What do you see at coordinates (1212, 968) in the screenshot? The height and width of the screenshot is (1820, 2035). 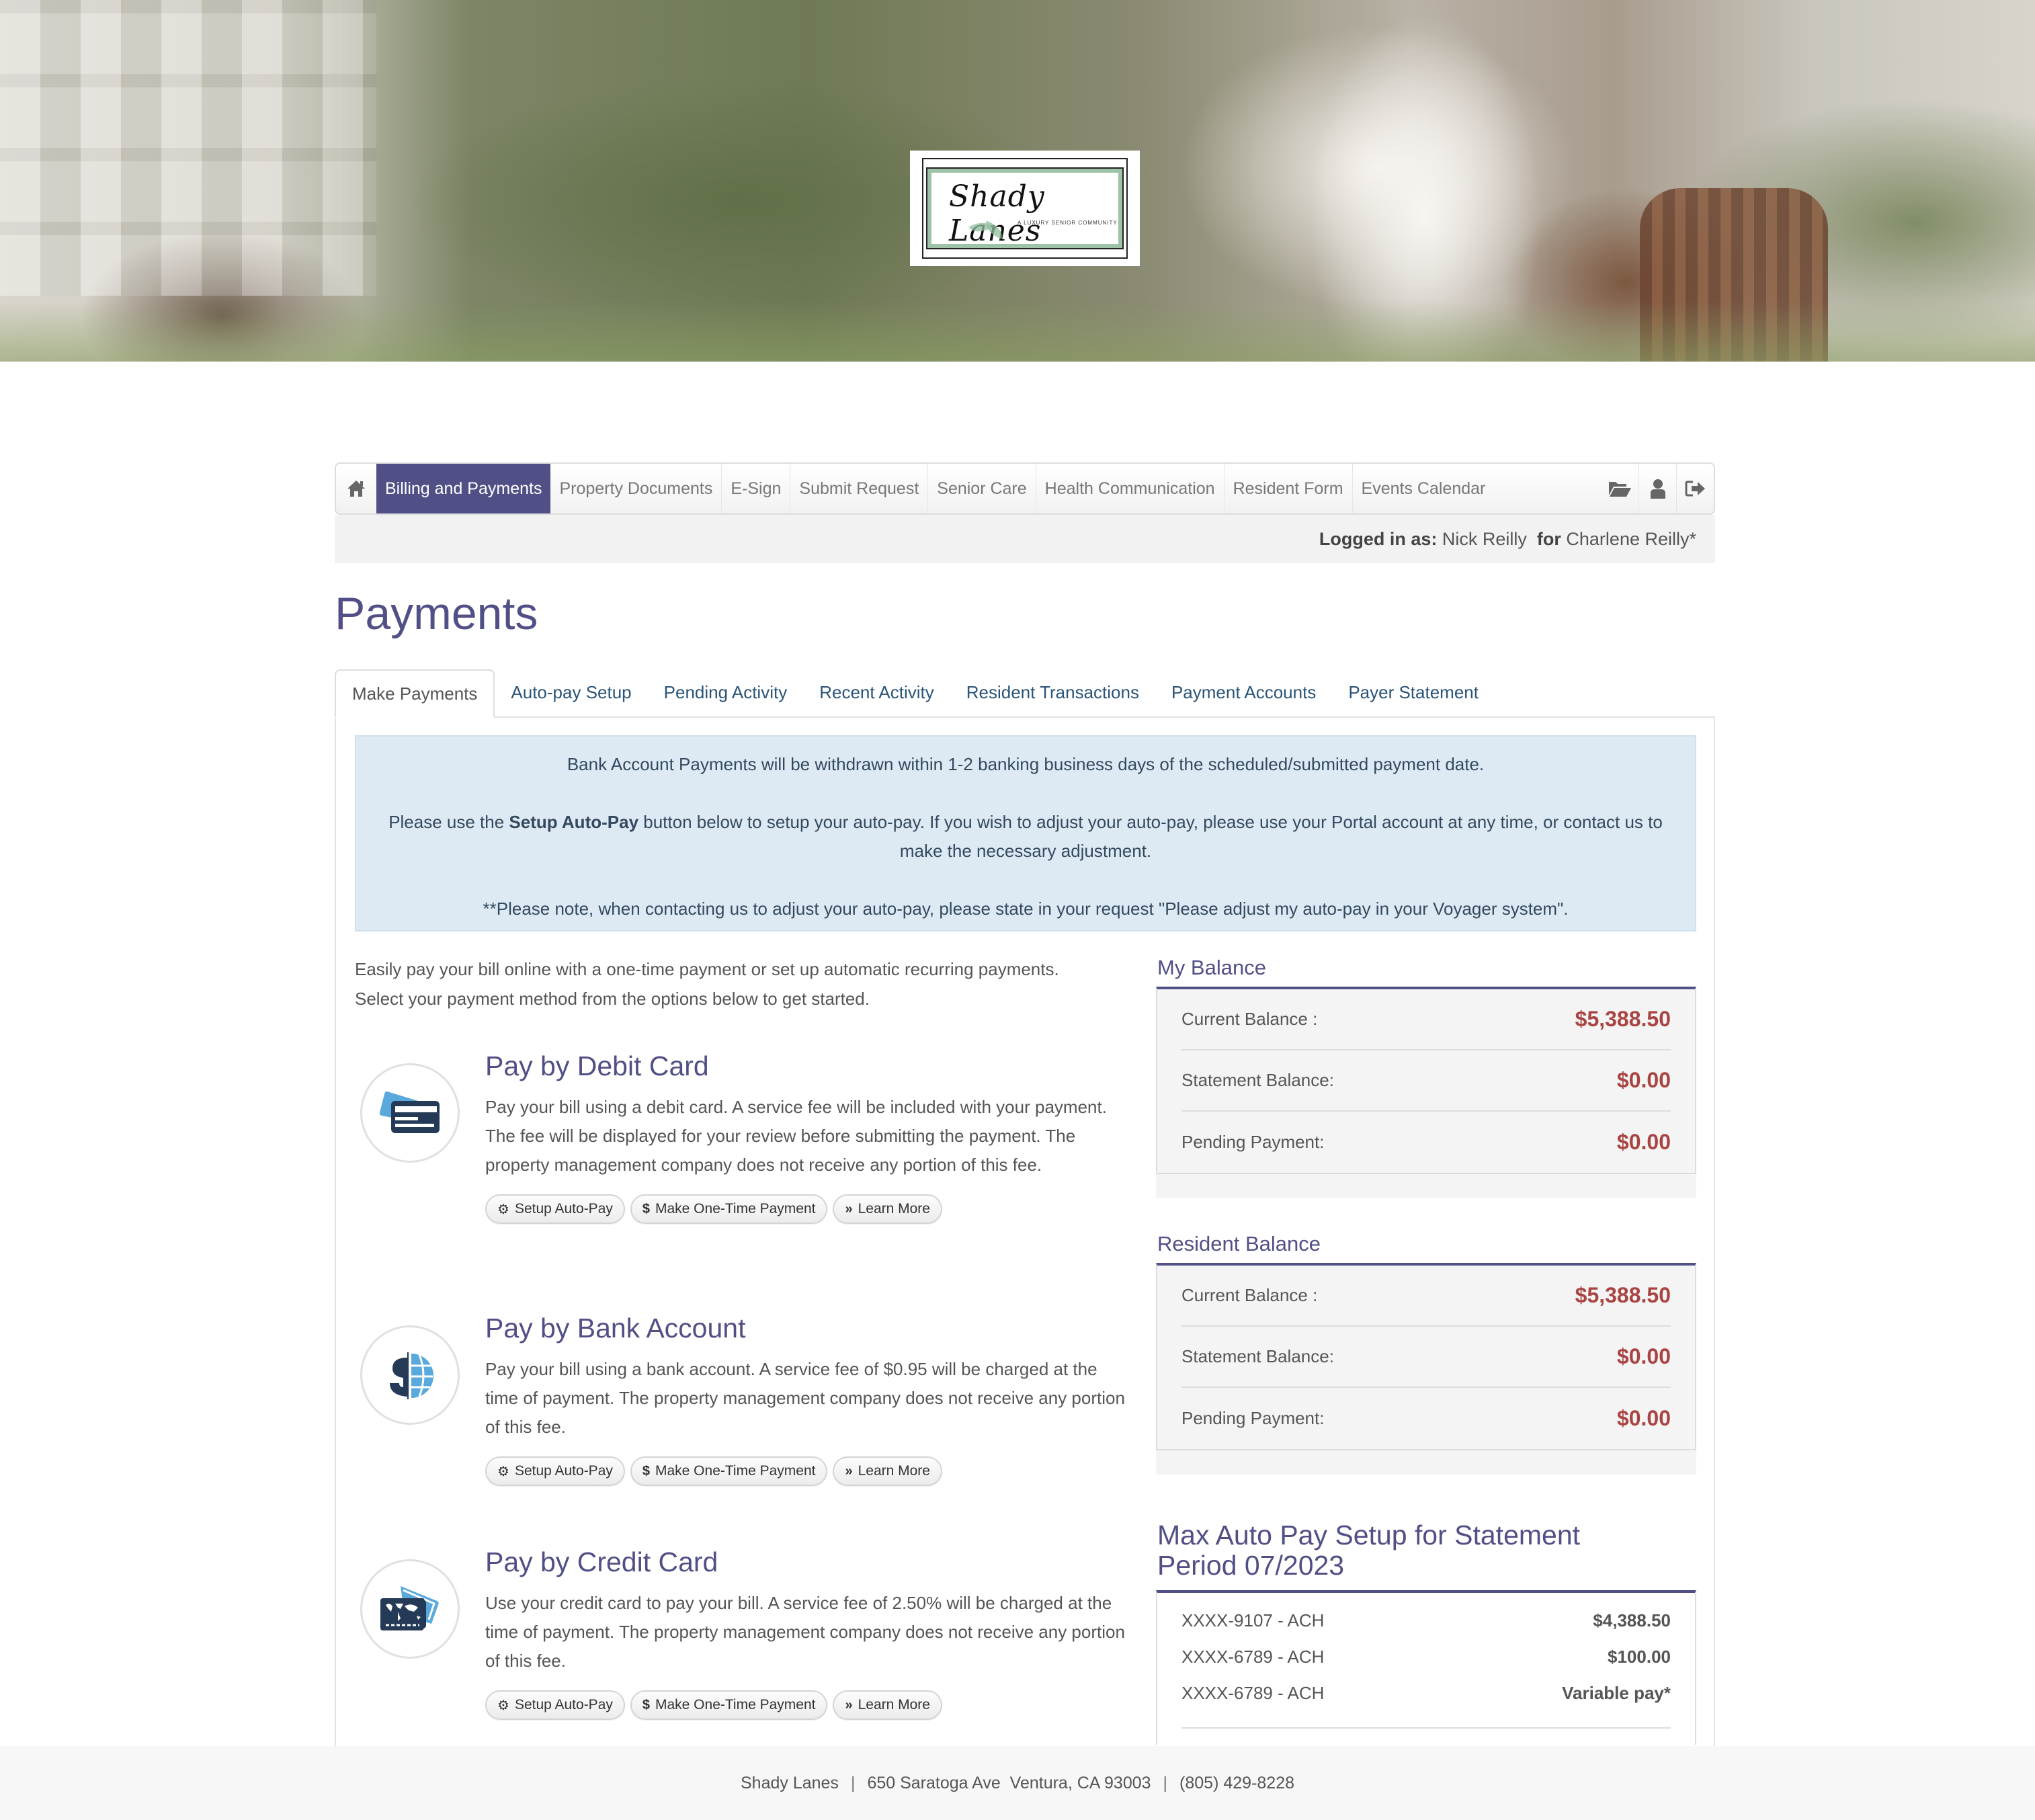 I see `panel-title: My Balance` at bounding box center [1212, 968].